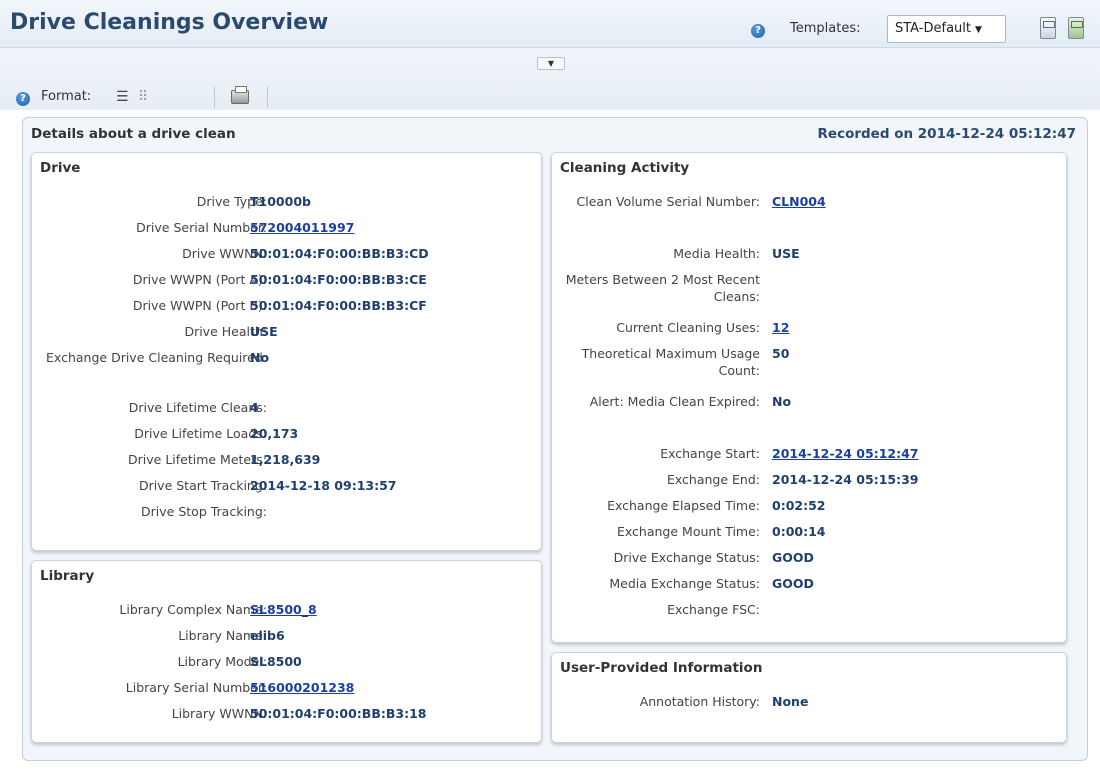 Image resolution: width=1100 pixels, height=771 pixels. What do you see at coordinates (338, 305) in the screenshot?
I see `field-value: 50:01:04:F0:00:BB:B3:CF` at bounding box center [338, 305].